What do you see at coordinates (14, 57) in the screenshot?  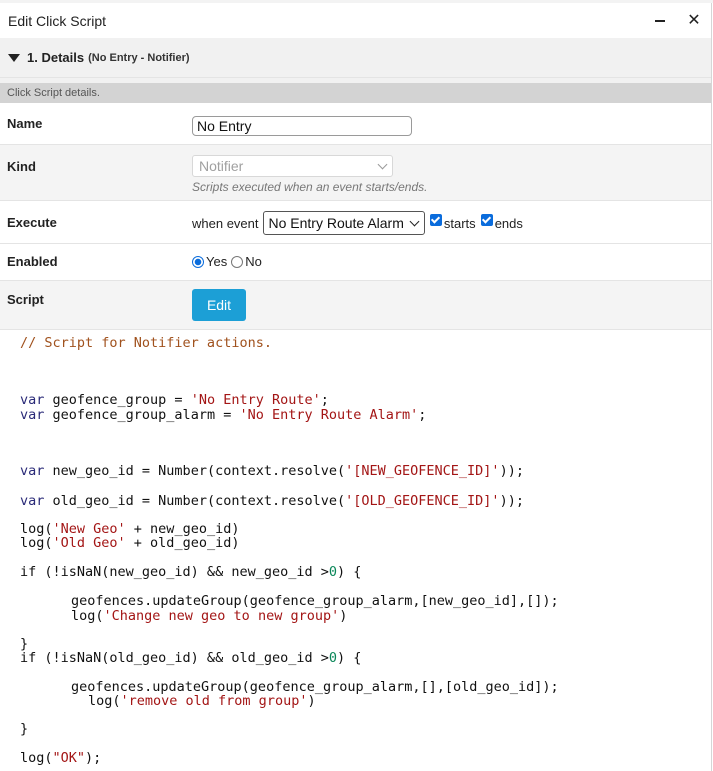 I see `caret-down-icon` at bounding box center [14, 57].